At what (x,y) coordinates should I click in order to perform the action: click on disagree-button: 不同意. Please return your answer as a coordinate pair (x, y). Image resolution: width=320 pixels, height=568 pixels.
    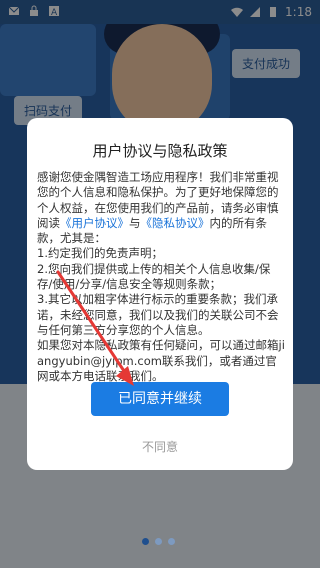
    Looking at the image, I should click on (160, 446).